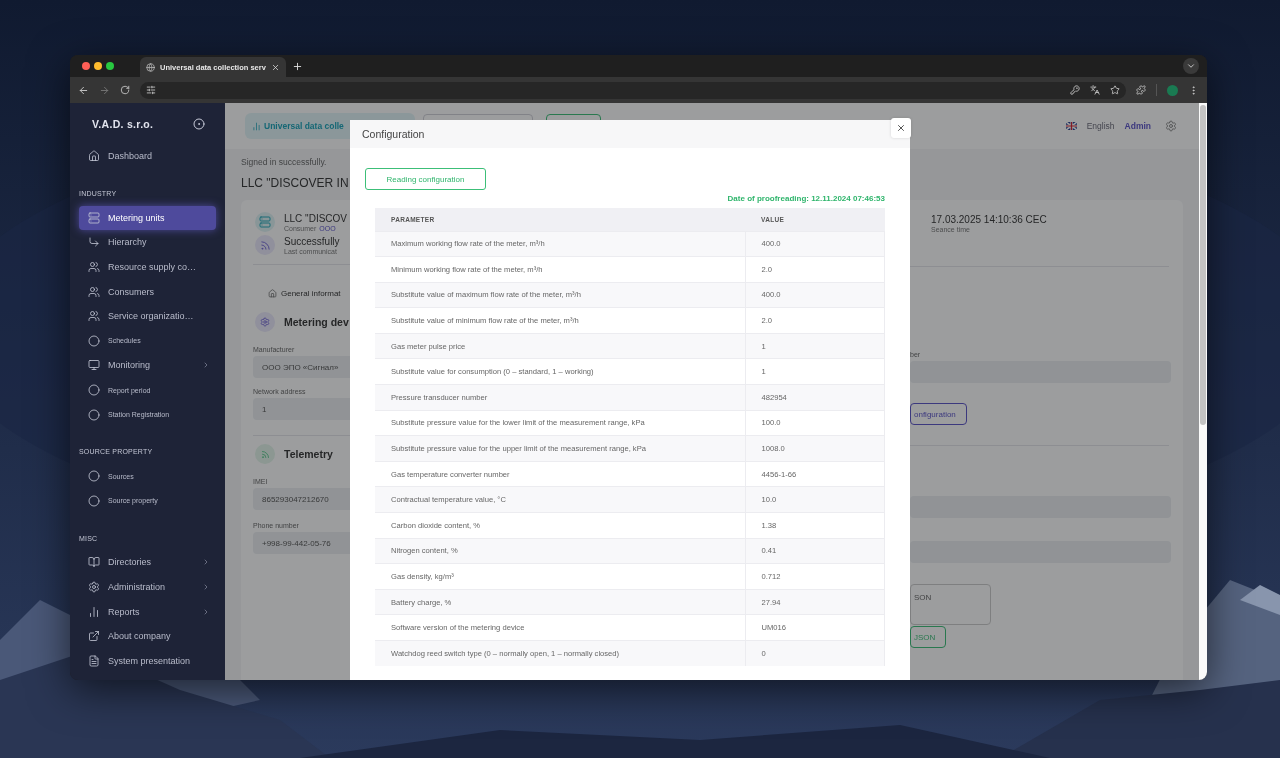 The image size is (1280, 758). What do you see at coordinates (806, 198) in the screenshot?
I see `proofreading-date: Date of proofreading: 12.11.2024 07:46:53` at bounding box center [806, 198].